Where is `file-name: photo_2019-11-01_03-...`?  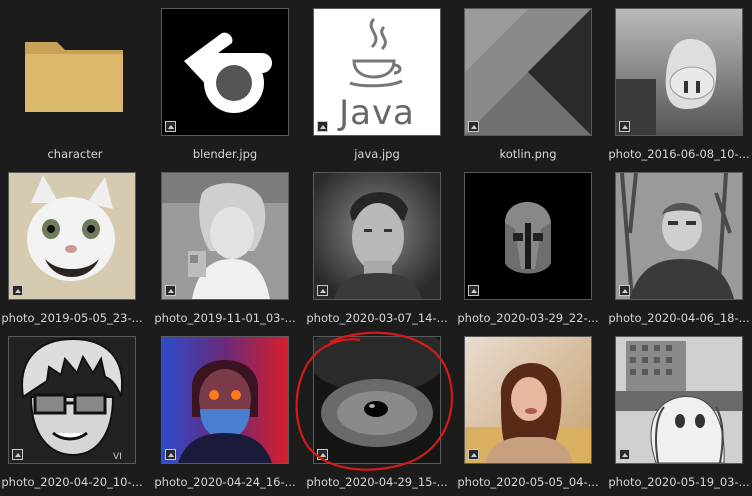 file-name: photo_2019-11-01_03-... is located at coordinates (225, 318).